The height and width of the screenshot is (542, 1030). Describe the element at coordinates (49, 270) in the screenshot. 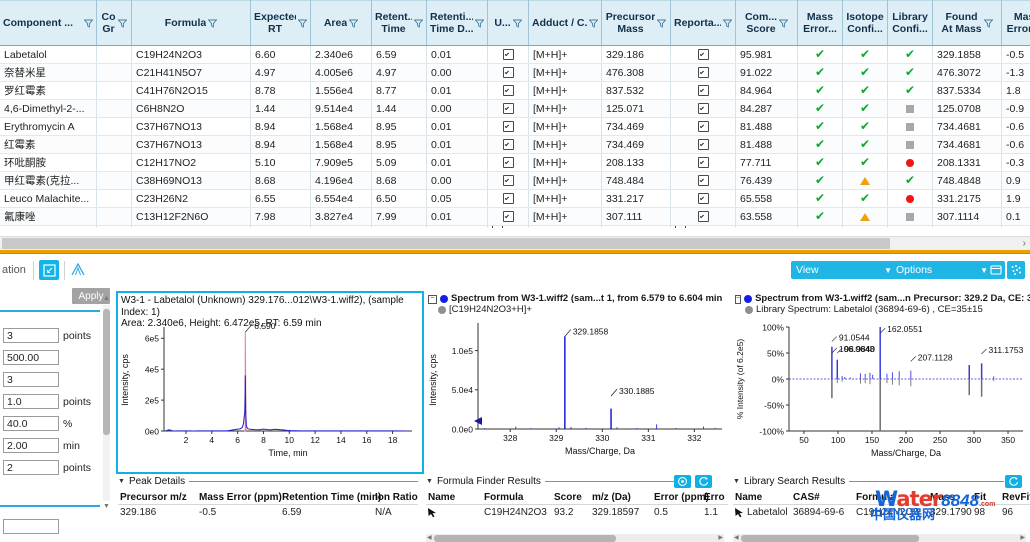

I see `fit-to-window-icon` at that location.